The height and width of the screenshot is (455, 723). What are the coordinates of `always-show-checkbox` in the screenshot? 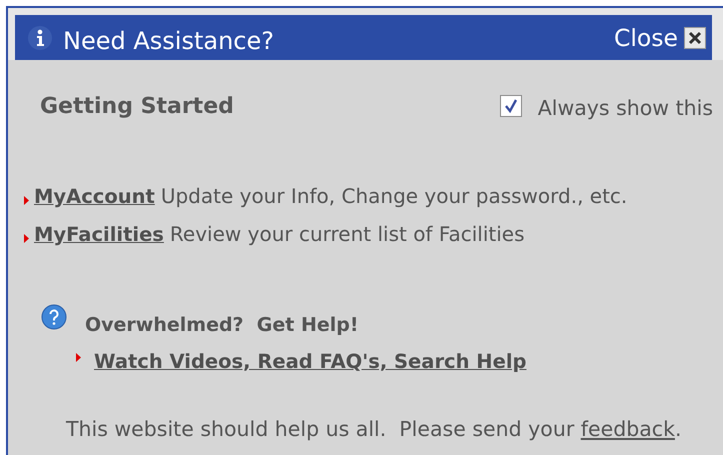 It's located at (511, 106).